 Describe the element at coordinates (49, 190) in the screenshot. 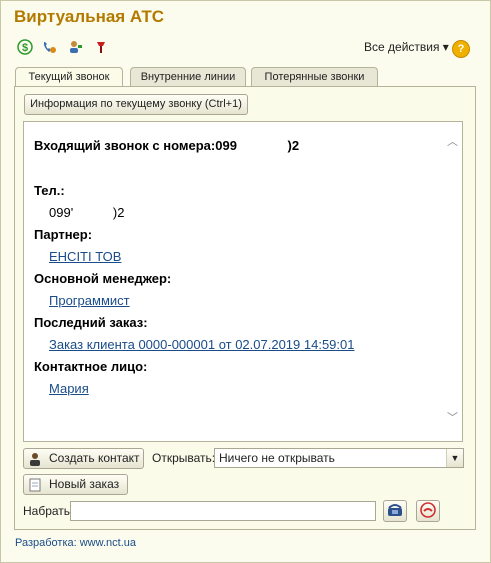

I see `phone-label: Тел.:` at that location.